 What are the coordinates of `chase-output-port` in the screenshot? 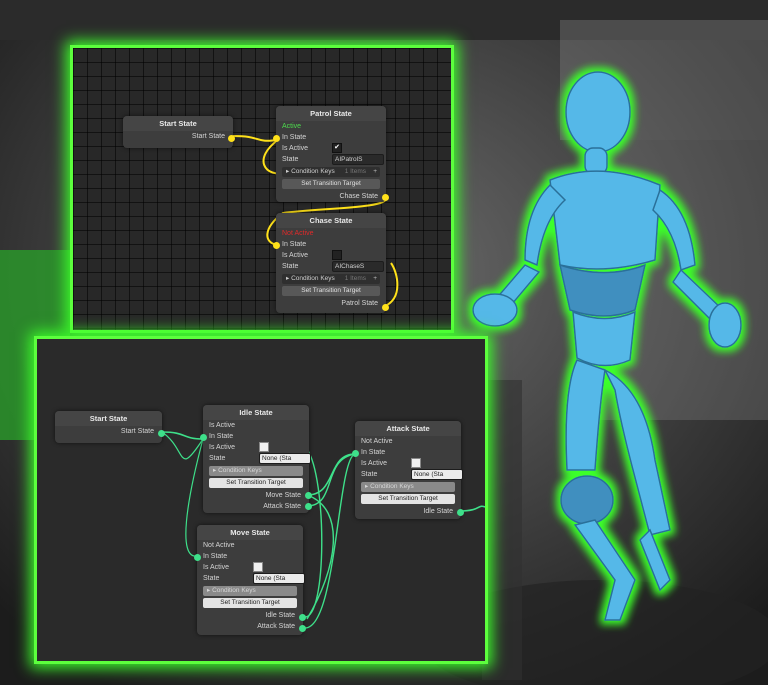 It's located at (385, 307).